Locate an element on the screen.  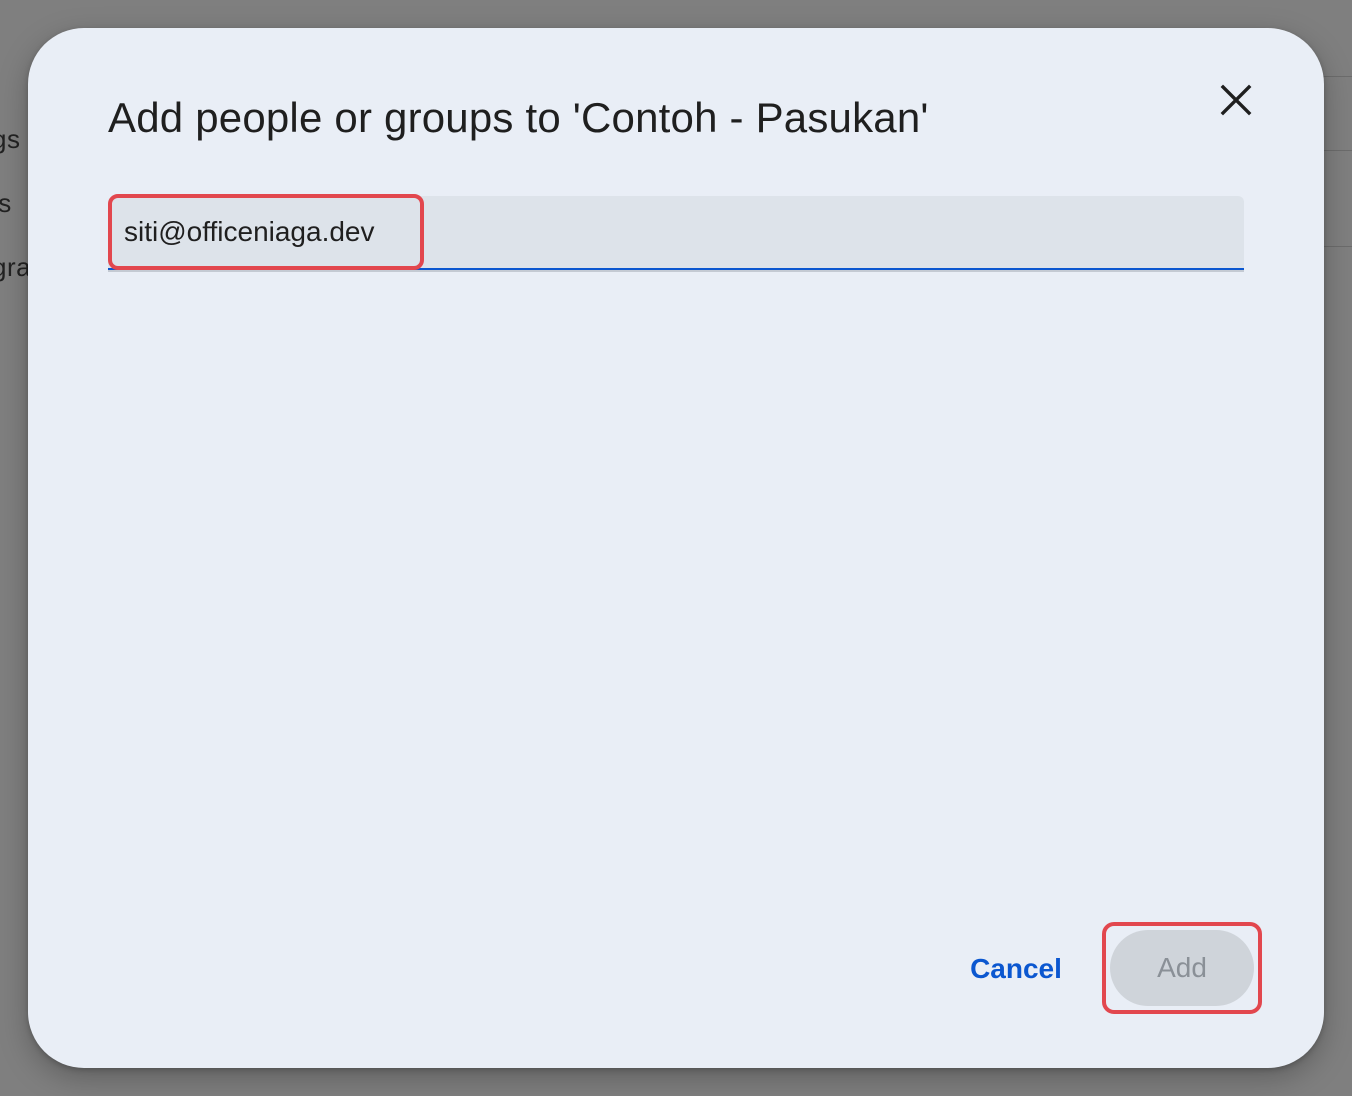
close-button is located at coordinates (1236, 100).